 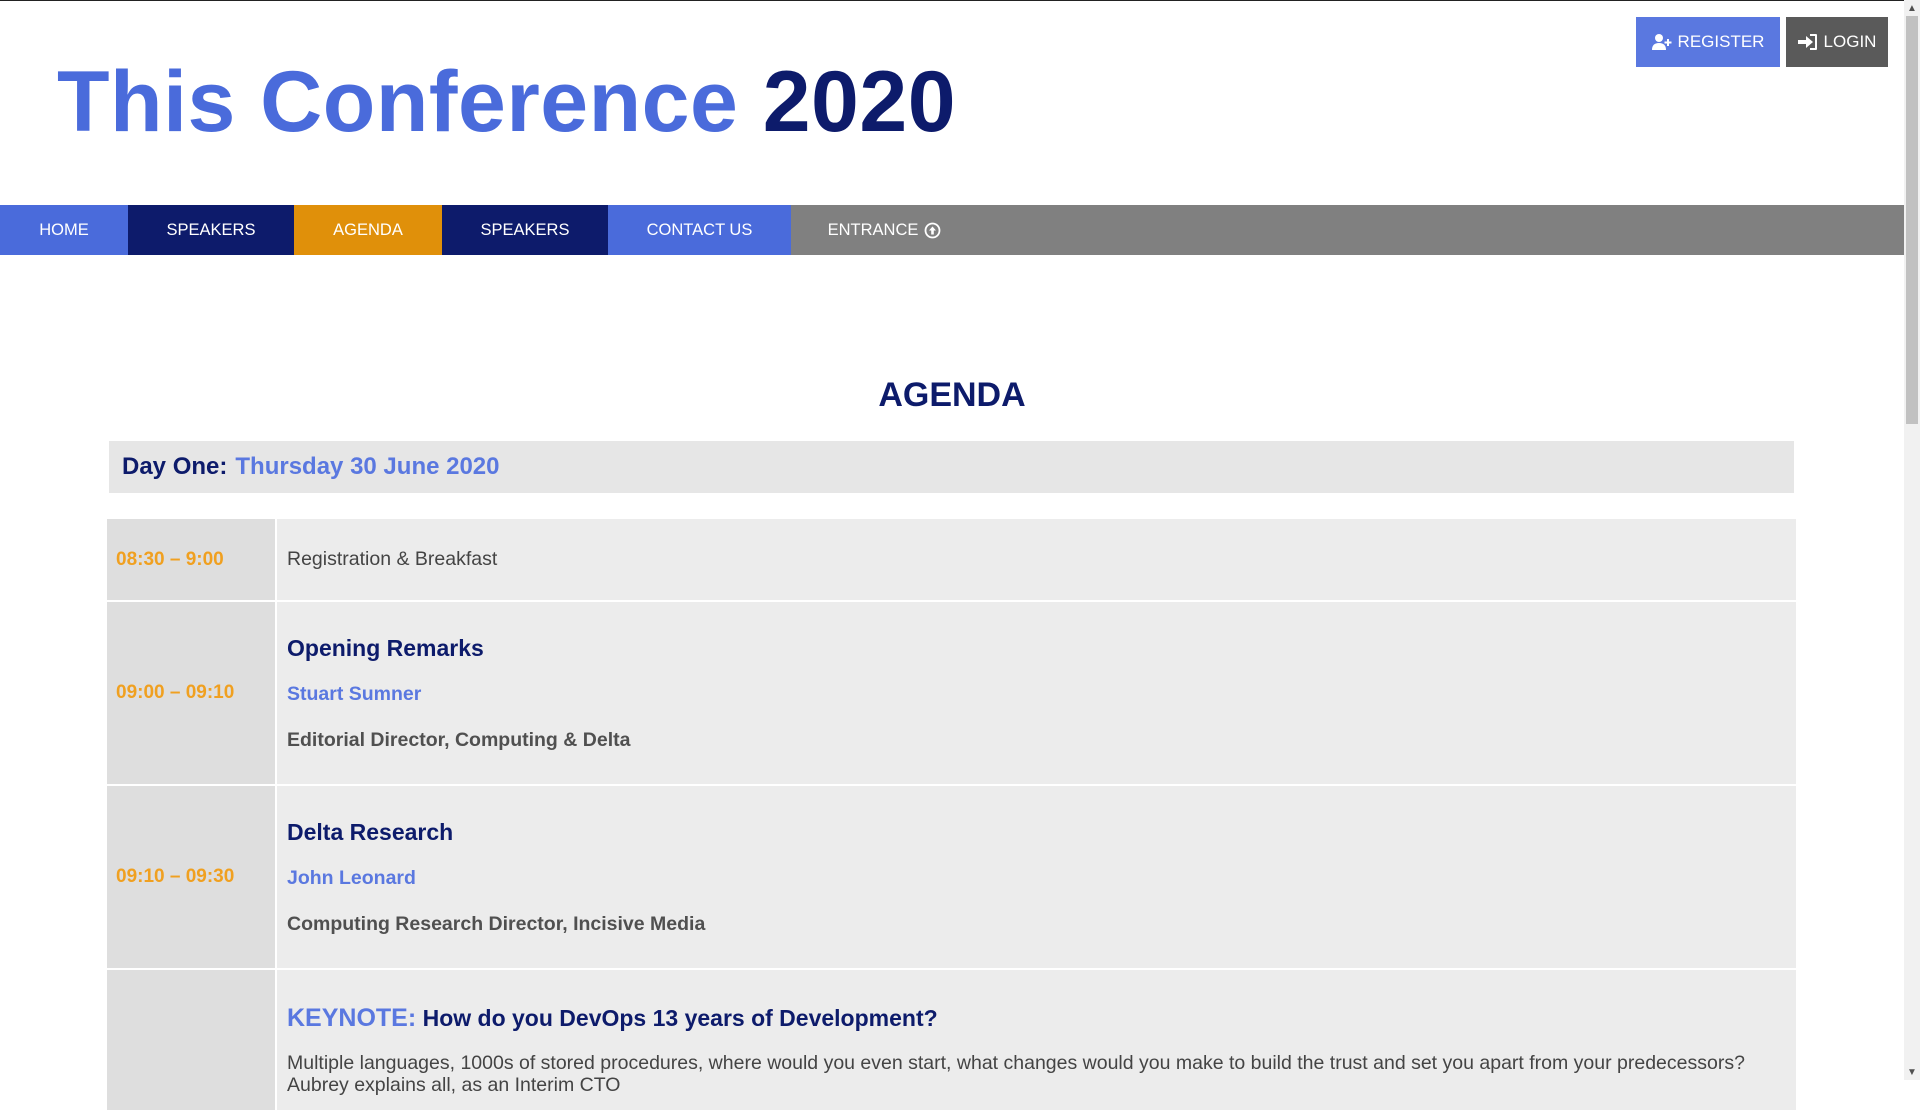 I want to click on register-label: REGISTER, so click(x=1721, y=41).